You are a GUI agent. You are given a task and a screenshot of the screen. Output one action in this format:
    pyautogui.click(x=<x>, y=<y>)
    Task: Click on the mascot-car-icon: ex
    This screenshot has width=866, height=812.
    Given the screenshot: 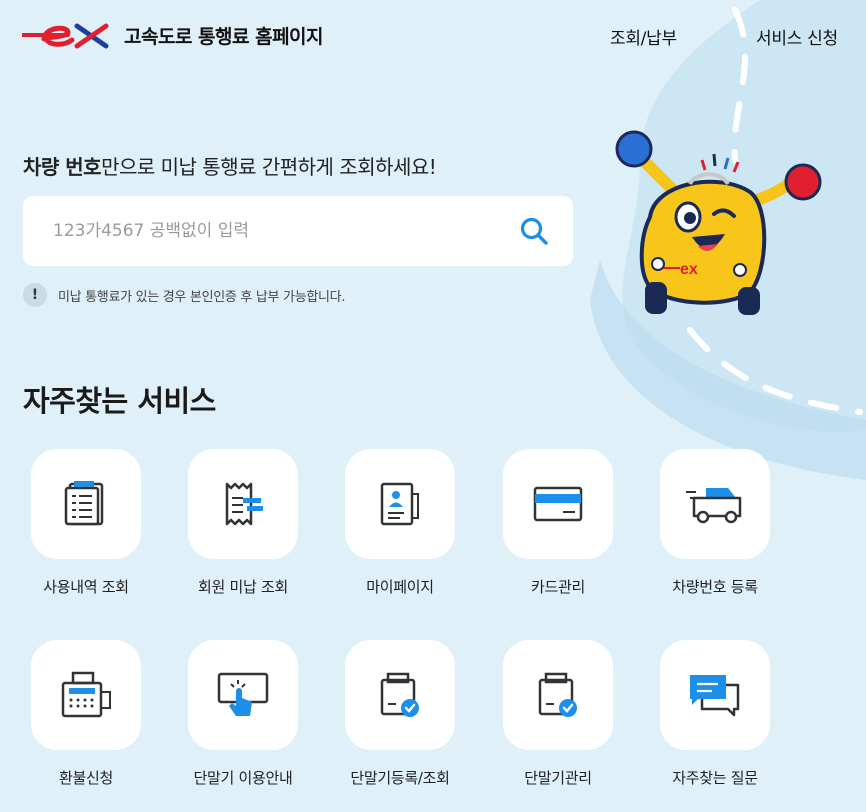 What is the action you would take?
    pyautogui.click(x=718, y=222)
    